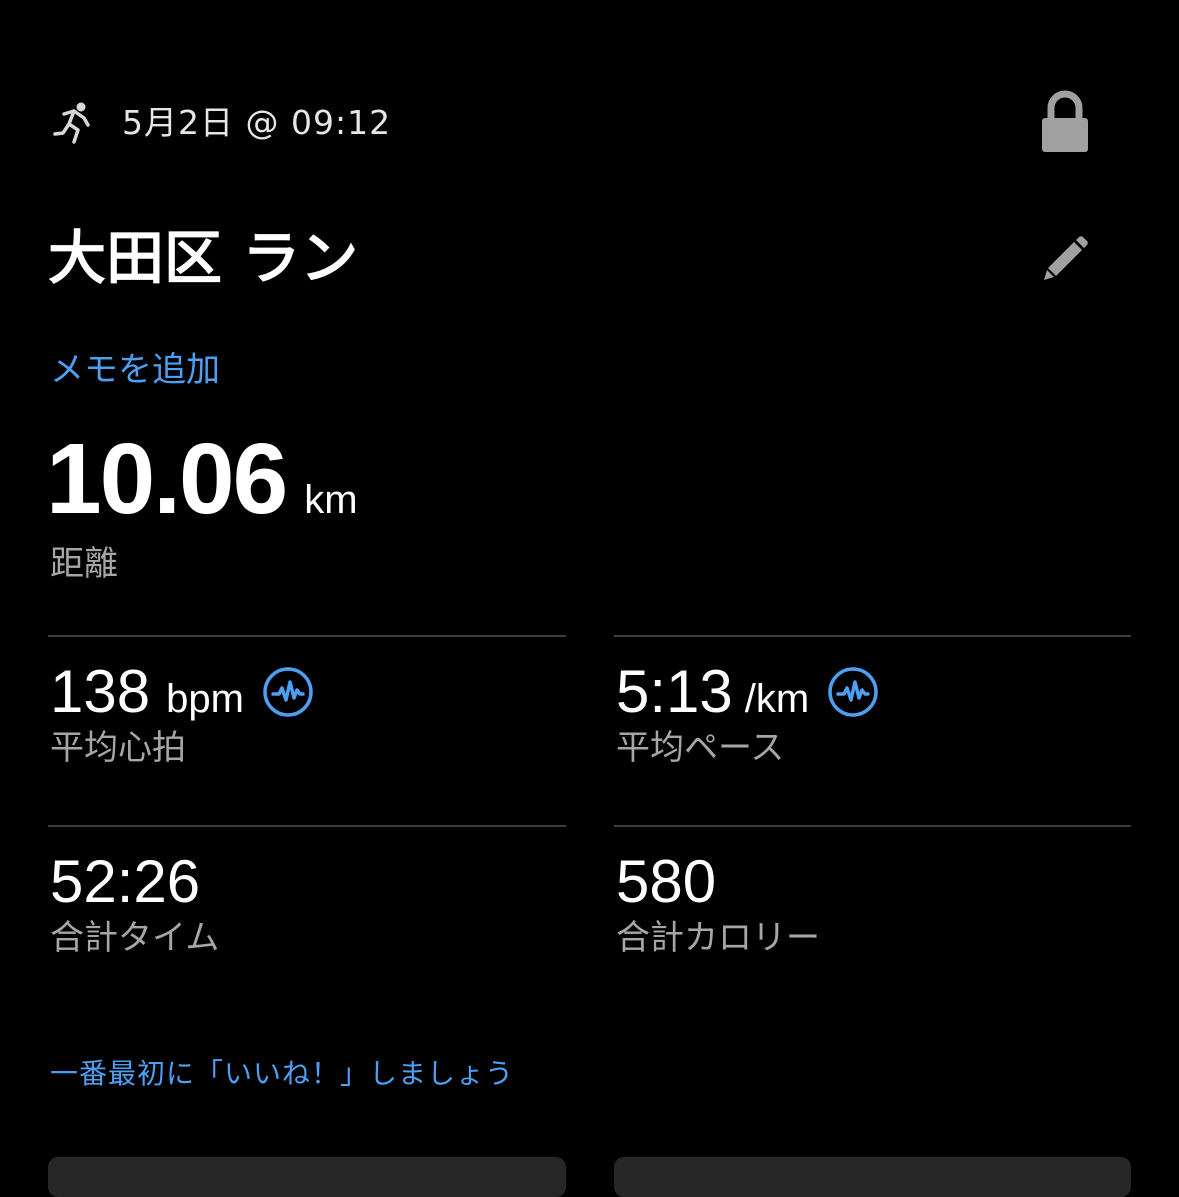 Image resolution: width=1179 pixels, height=1197 pixels. What do you see at coordinates (84, 564) in the screenshot?
I see `distance-label: 距離` at bounding box center [84, 564].